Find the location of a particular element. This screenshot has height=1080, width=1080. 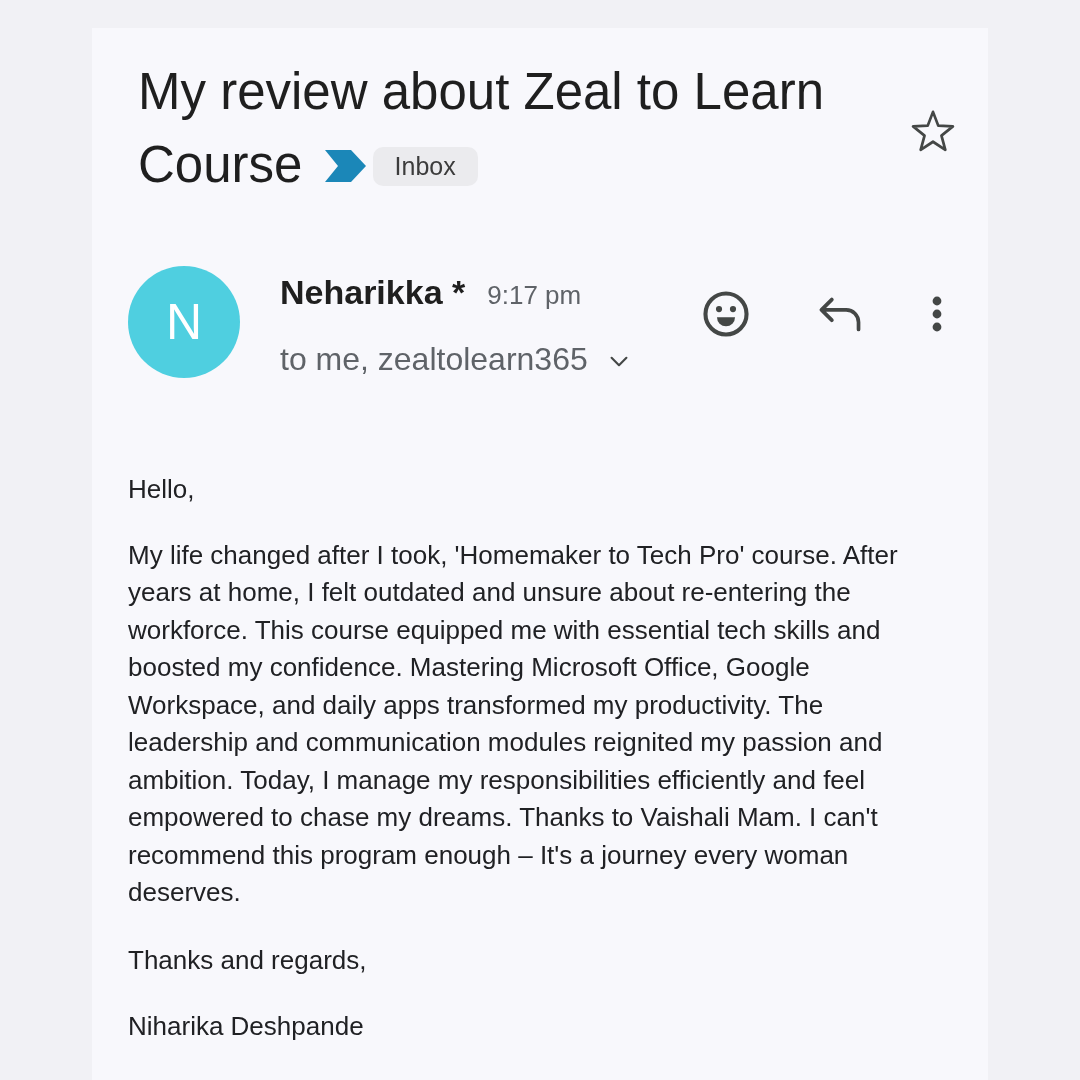

label-chip: Inbox is located at coordinates (425, 166).